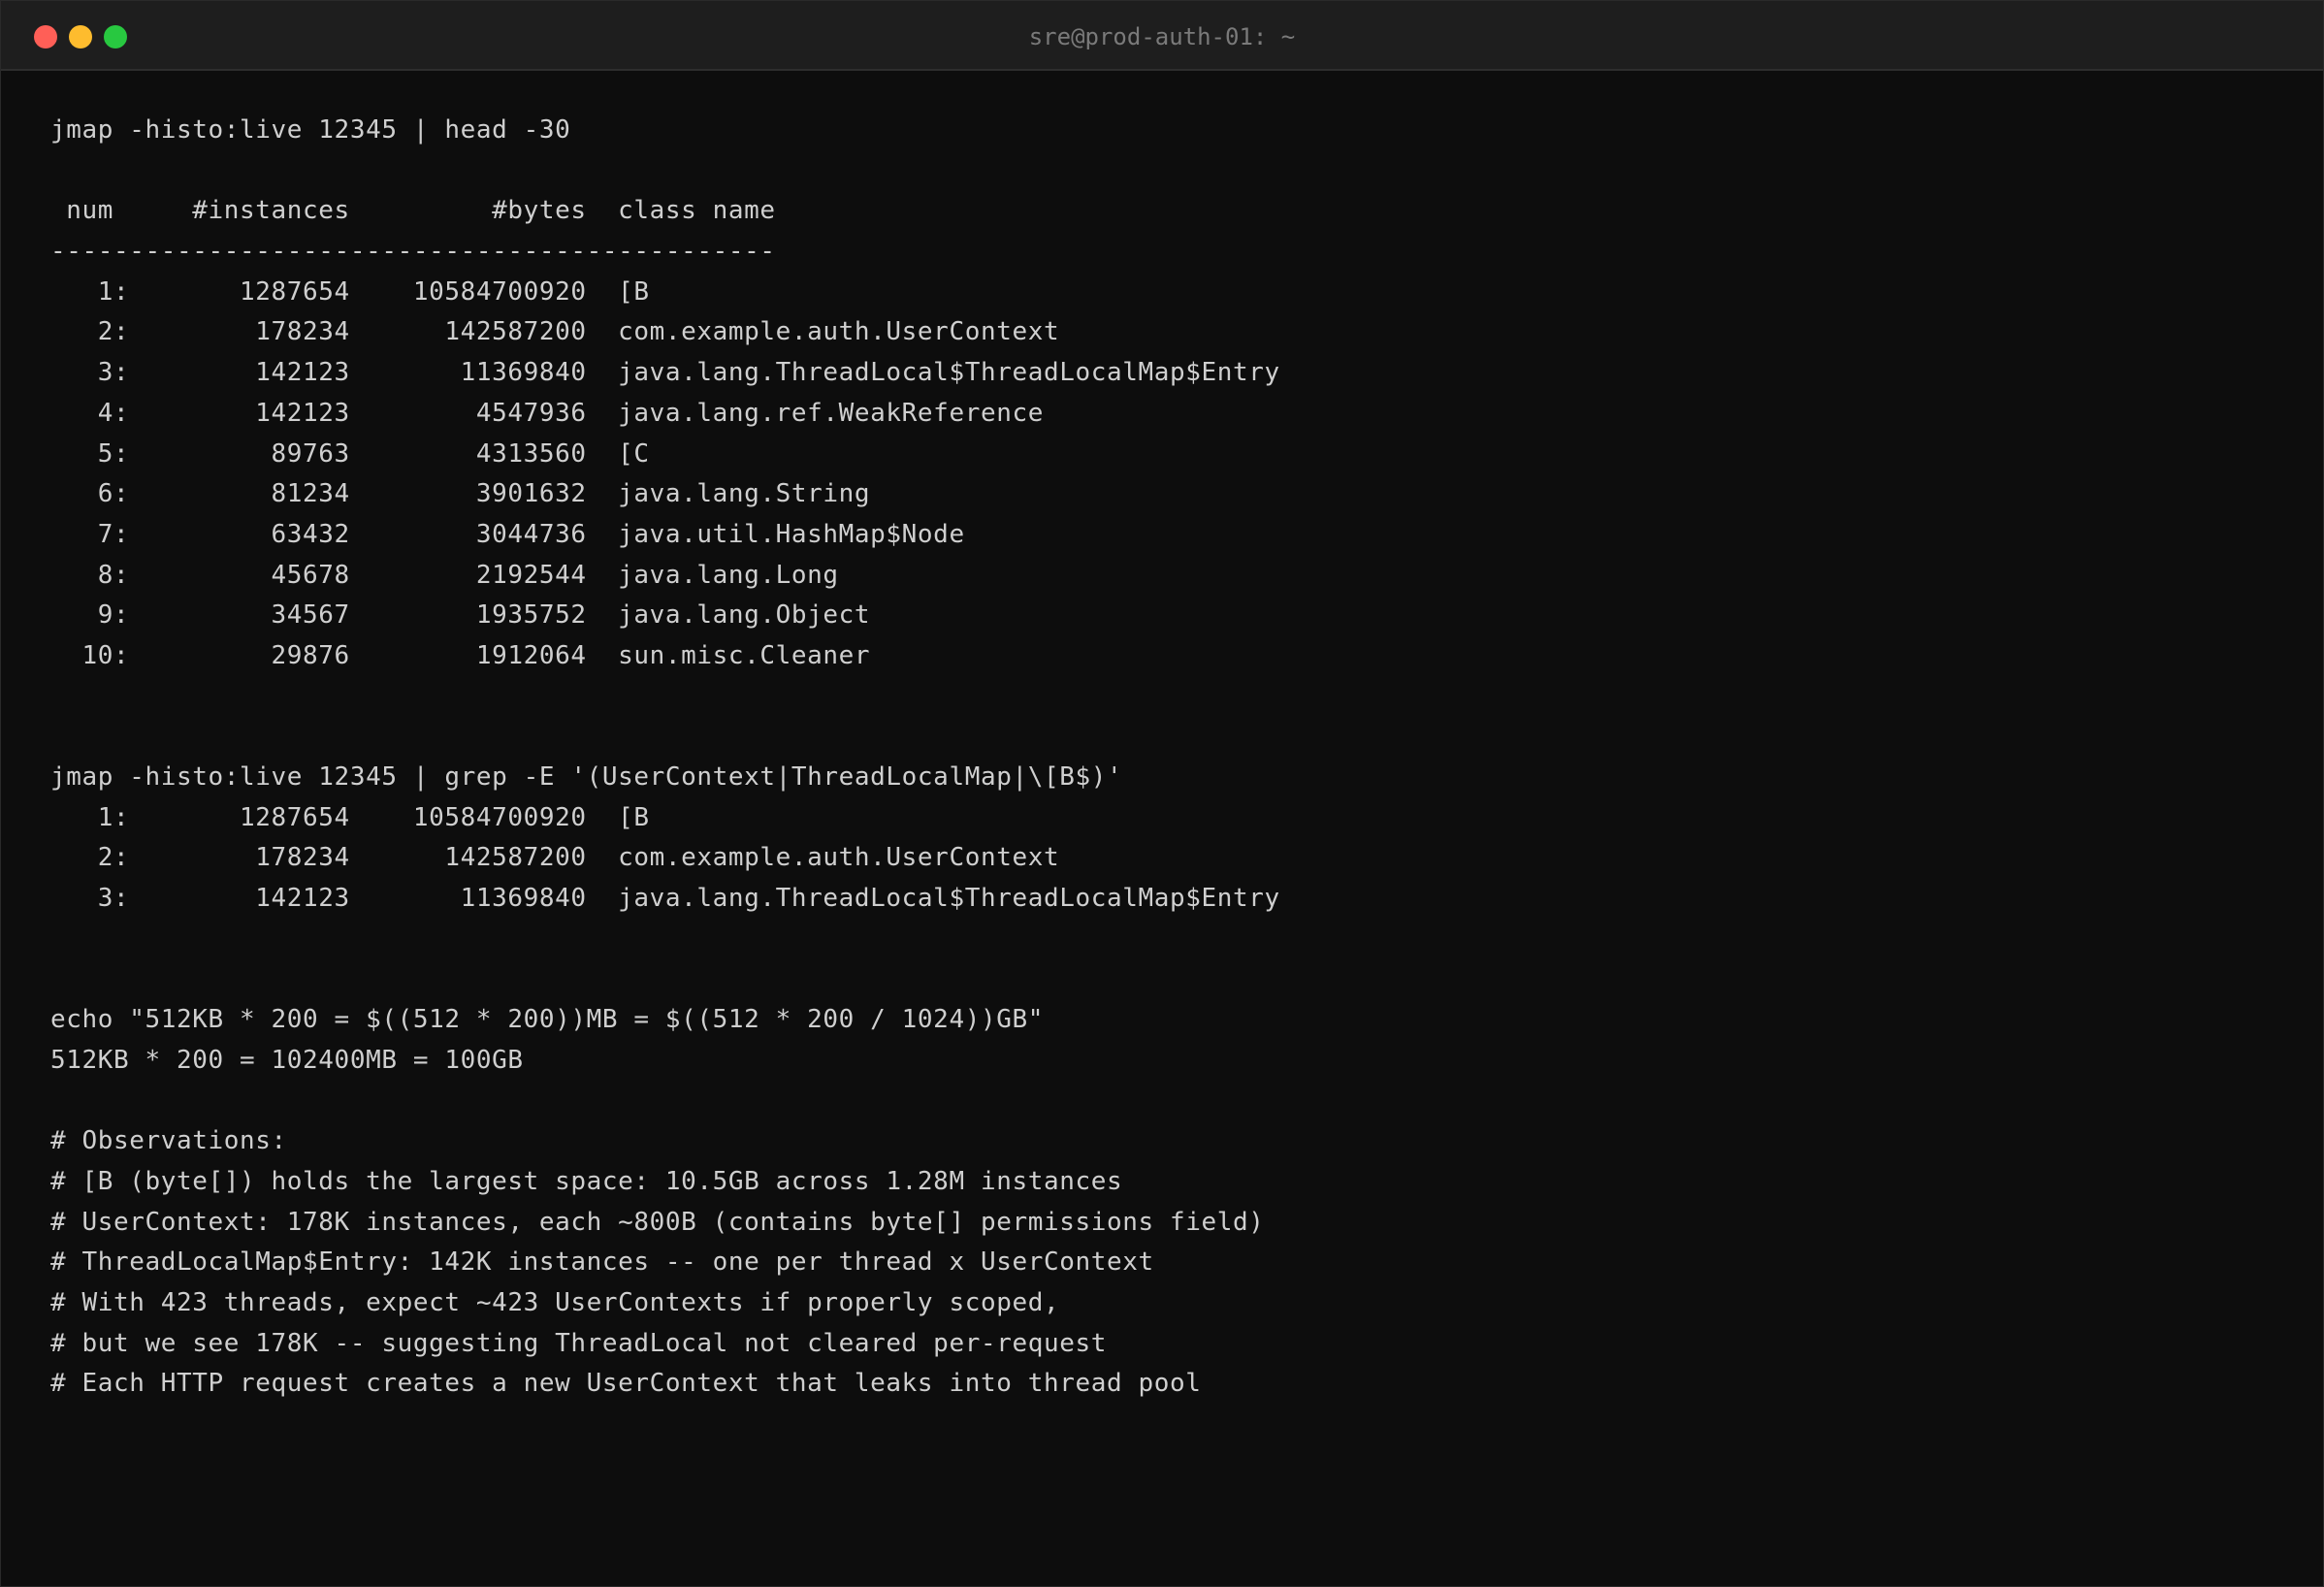 This screenshot has height=1587, width=2324. Describe the element at coordinates (310, 130) in the screenshot. I see `terminal-line: jmap -histo:live 12345 | head -30` at that location.